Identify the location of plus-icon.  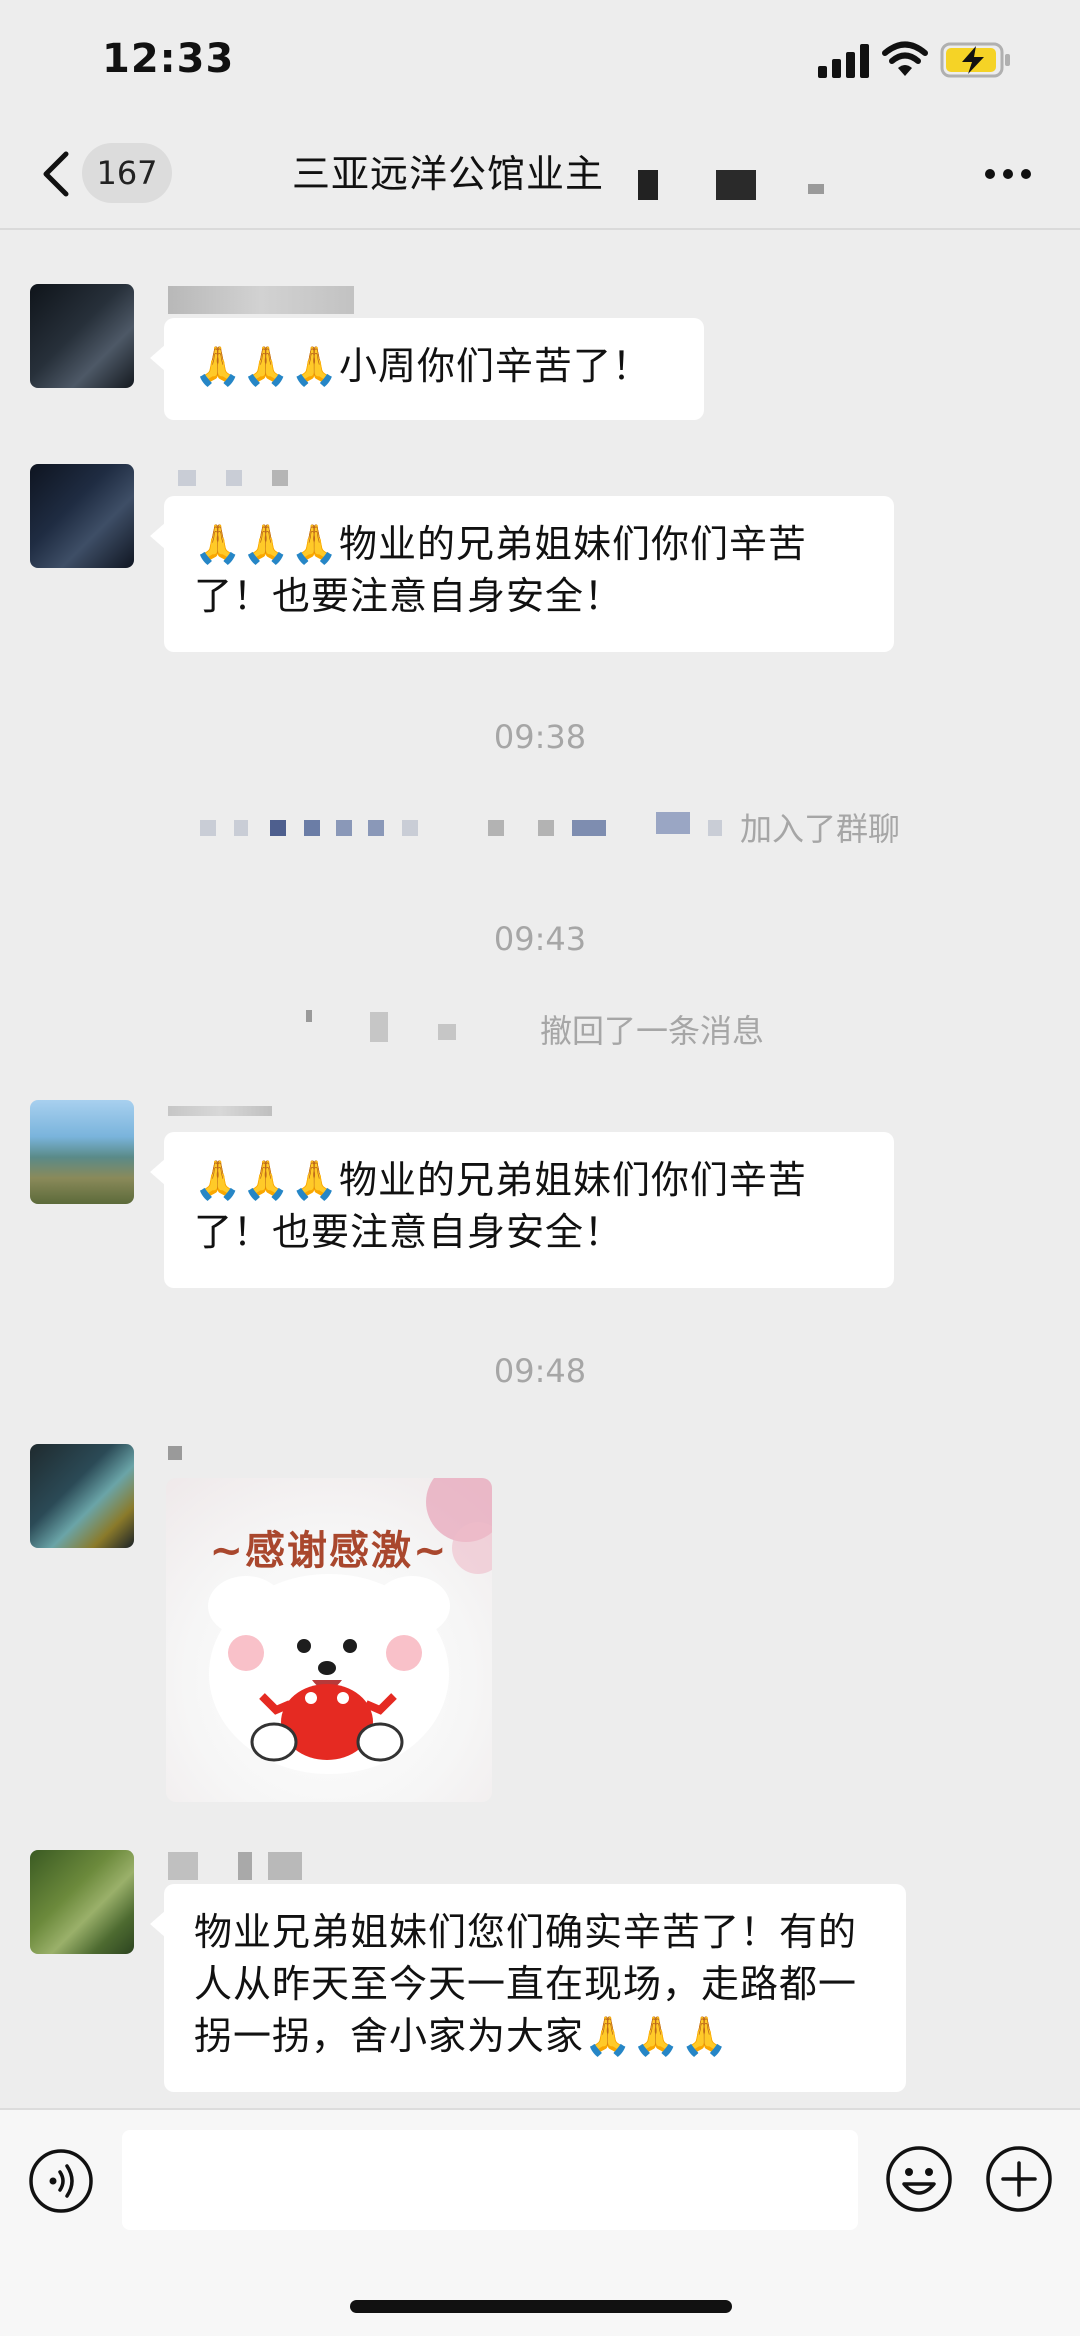
(1019, 2179).